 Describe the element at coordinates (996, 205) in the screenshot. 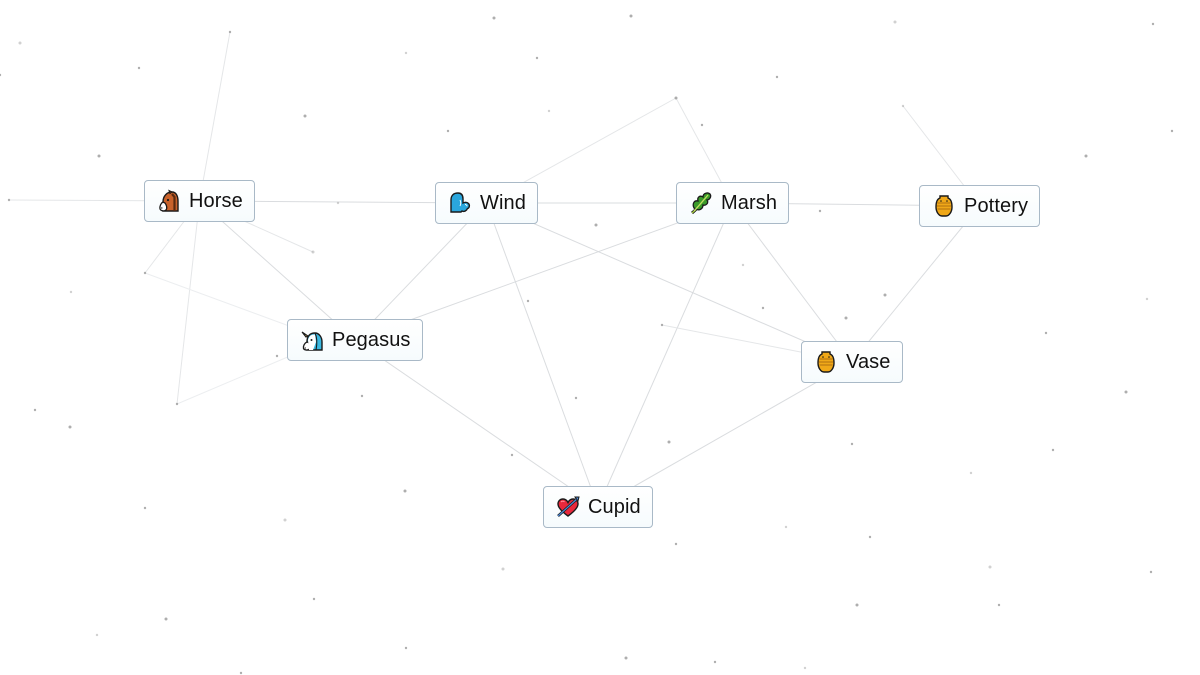

I see `element-label: Pottery` at that location.